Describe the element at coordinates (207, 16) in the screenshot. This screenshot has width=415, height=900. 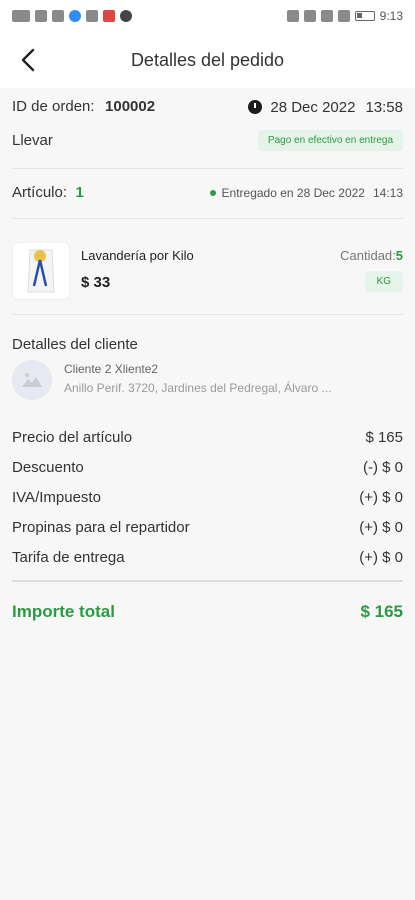
I see `status-bar: 9:13` at that location.